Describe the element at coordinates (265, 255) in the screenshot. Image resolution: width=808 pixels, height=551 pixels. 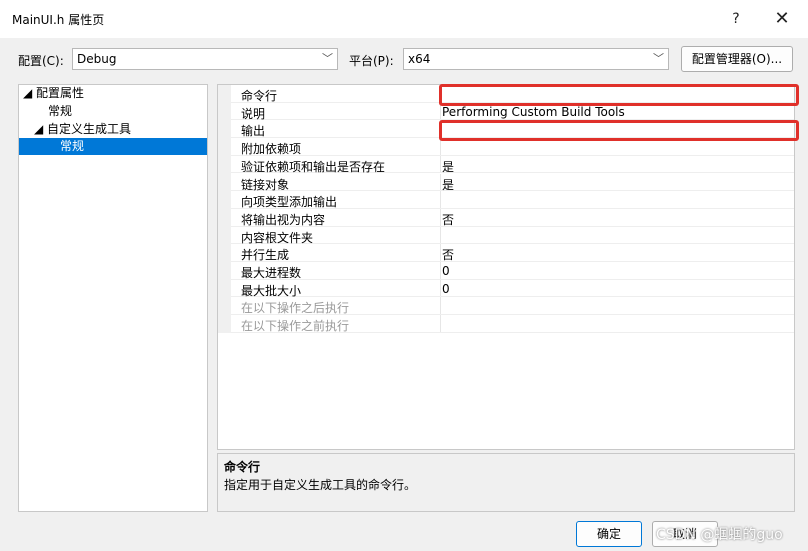
I see `property-name: 并行生成` at that location.